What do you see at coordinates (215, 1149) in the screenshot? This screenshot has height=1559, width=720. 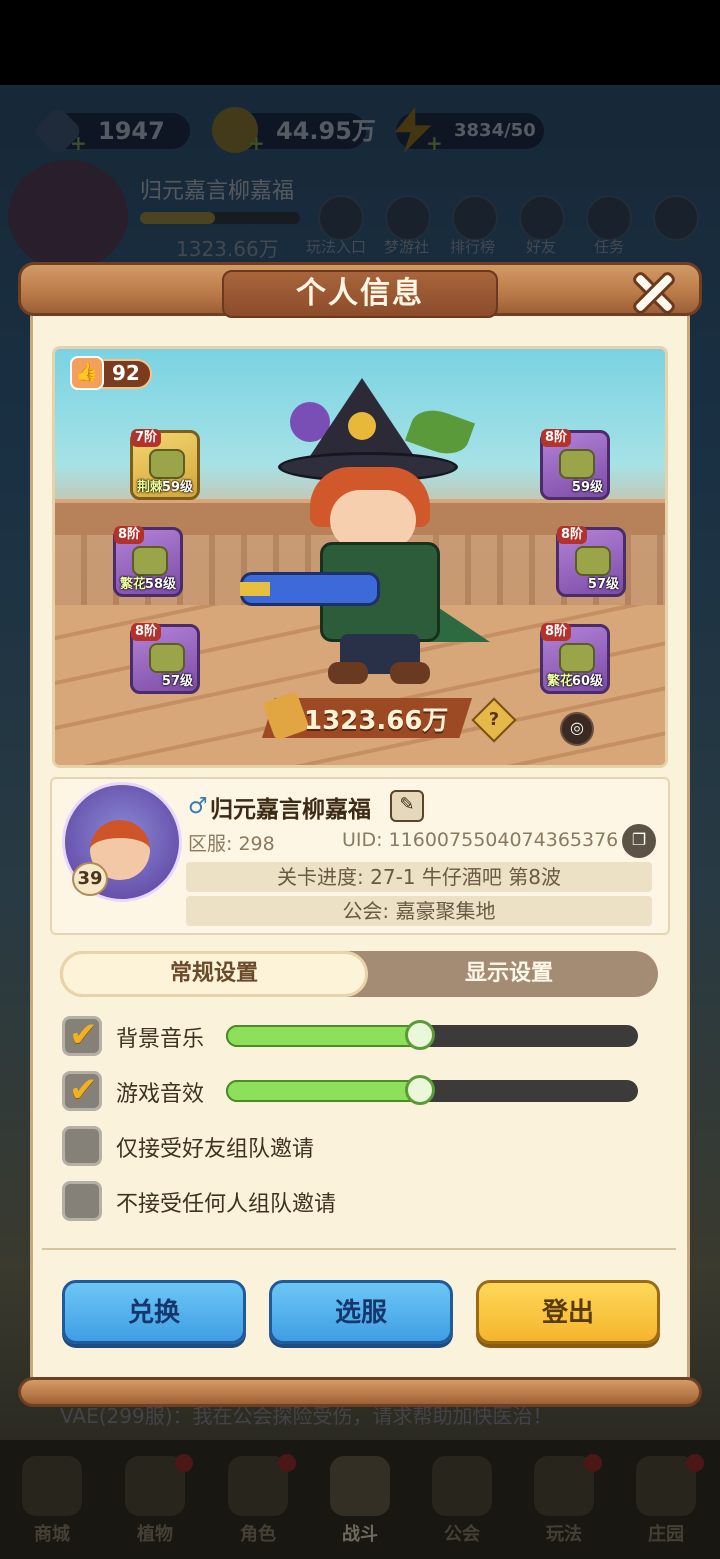 I see `friends-only-invite-label: 仅接受好友组队邀请` at bounding box center [215, 1149].